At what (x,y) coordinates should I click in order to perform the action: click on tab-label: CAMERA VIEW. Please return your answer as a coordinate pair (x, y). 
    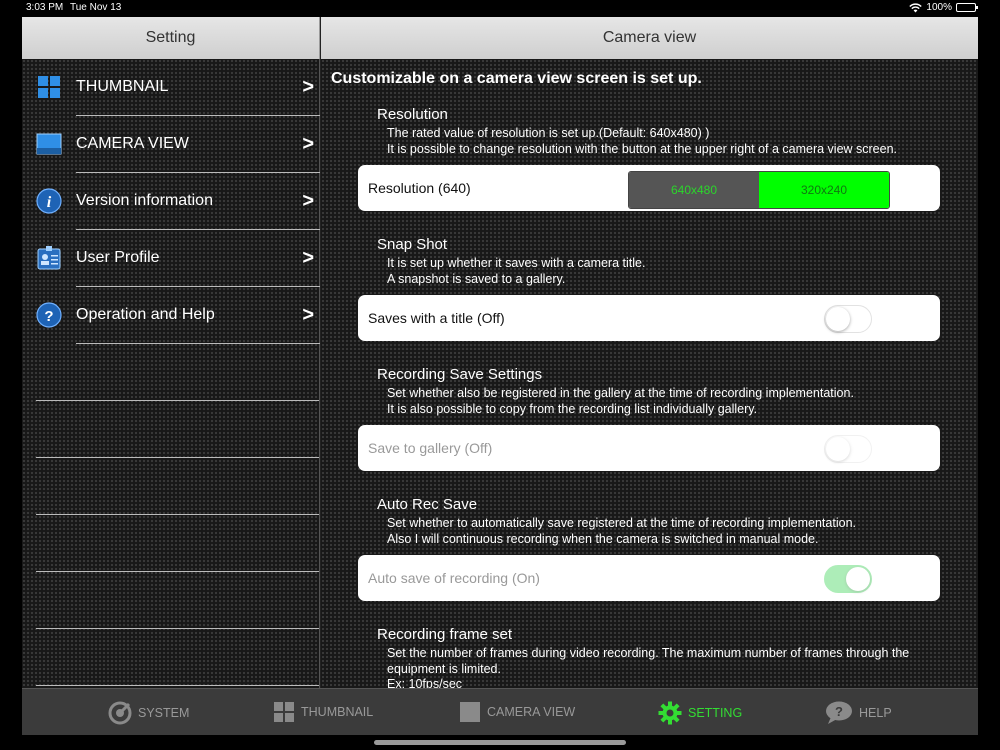
    Looking at the image, I should click on (531, 712).